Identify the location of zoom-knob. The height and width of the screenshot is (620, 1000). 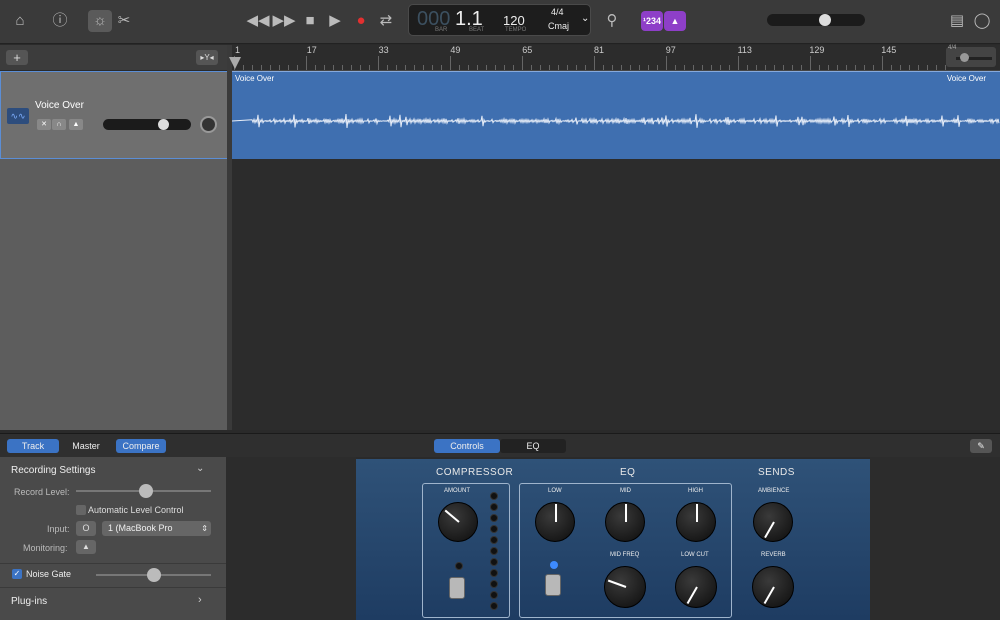
(964, 57).